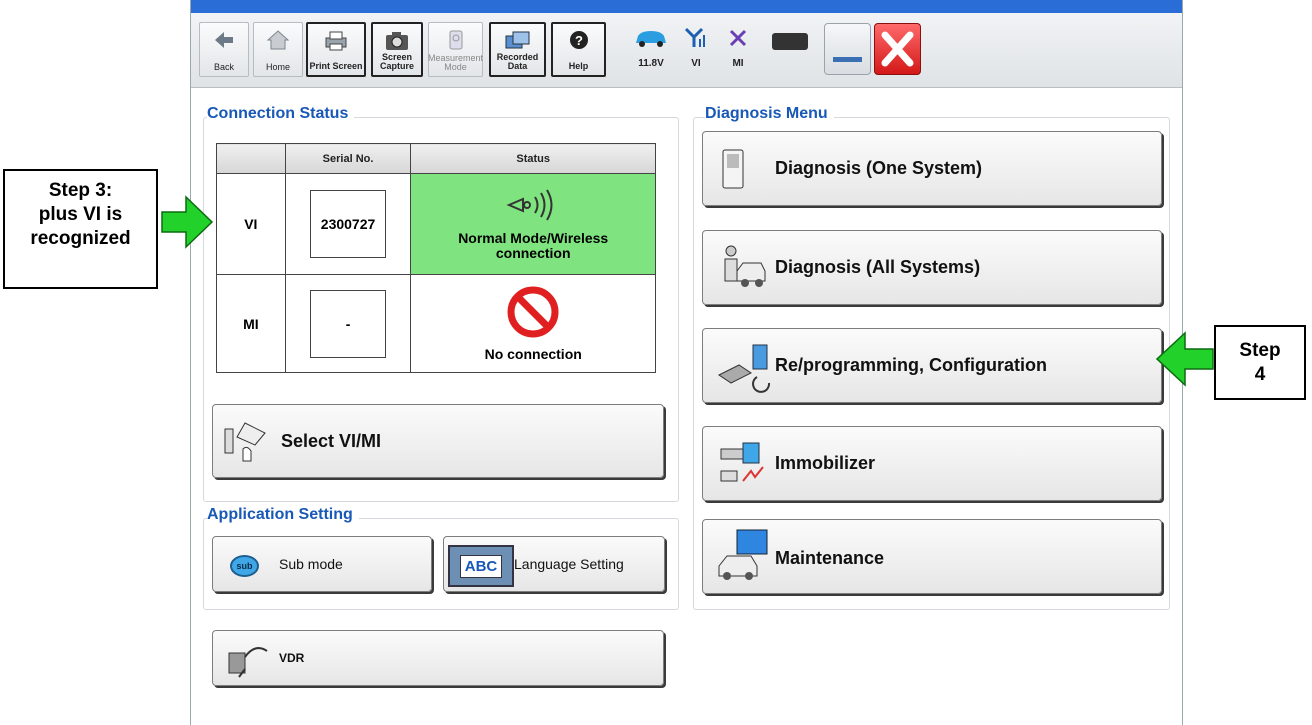 The width and height of the screenshot is (1312, 725). Describe the element at coordinates (281, 114) in the screenshot. I see `connection-status-title: Connection Status` at that location.